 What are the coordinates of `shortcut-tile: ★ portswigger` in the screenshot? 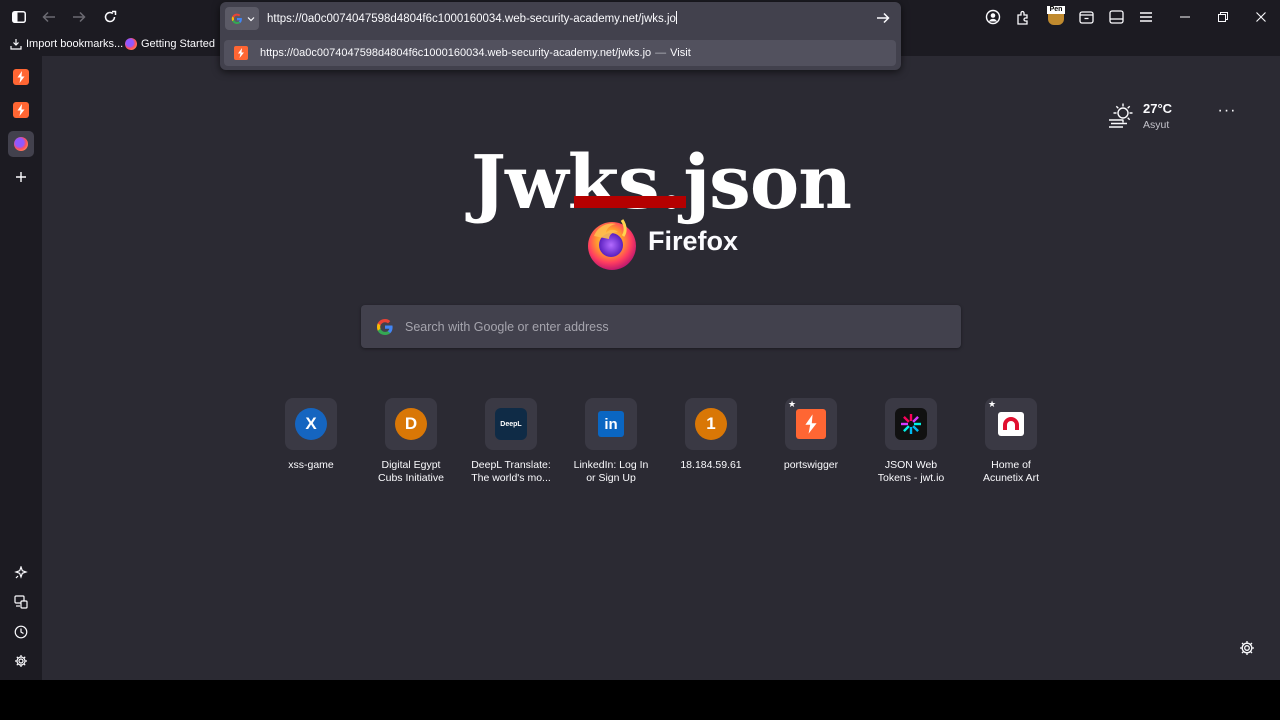 It's located at (811, 444).